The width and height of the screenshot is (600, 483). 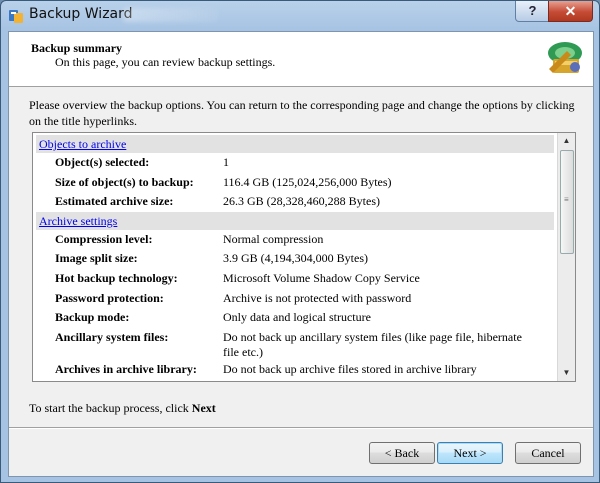 I want to click on section-header-archive-settings: Archive settings, so click(x=295, y=220).